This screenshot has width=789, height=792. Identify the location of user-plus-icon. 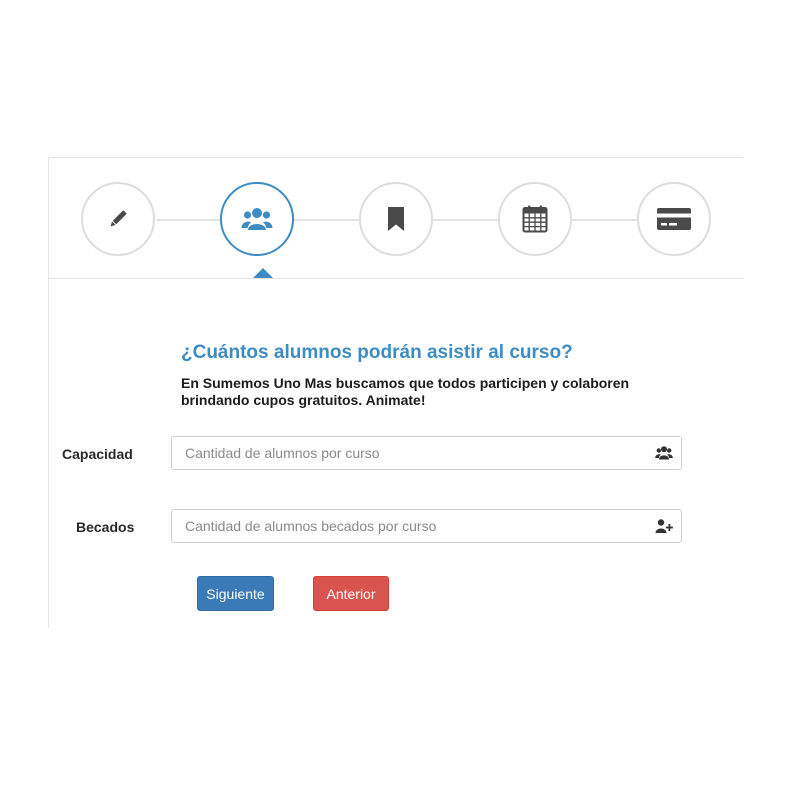
(664, 526).